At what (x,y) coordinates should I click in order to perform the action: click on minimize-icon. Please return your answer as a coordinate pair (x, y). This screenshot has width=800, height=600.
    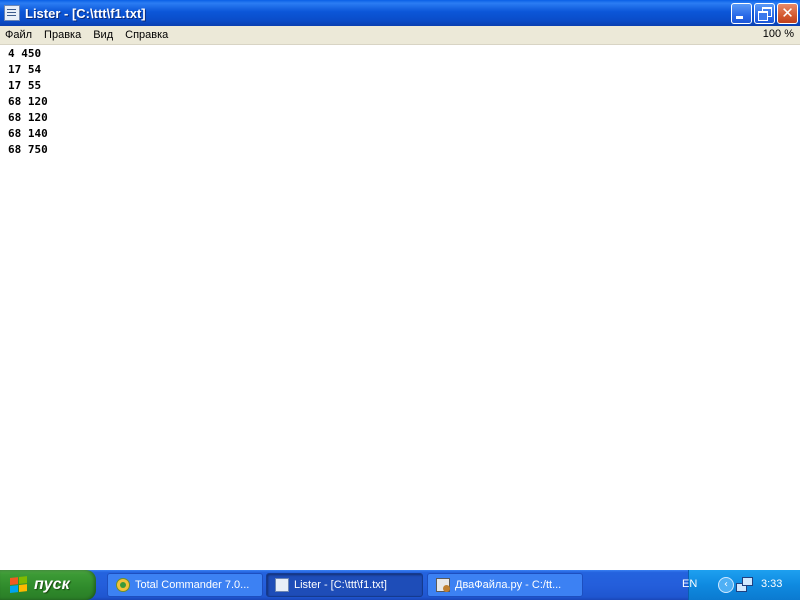
    Looking at the image, I should click on (739, 17).